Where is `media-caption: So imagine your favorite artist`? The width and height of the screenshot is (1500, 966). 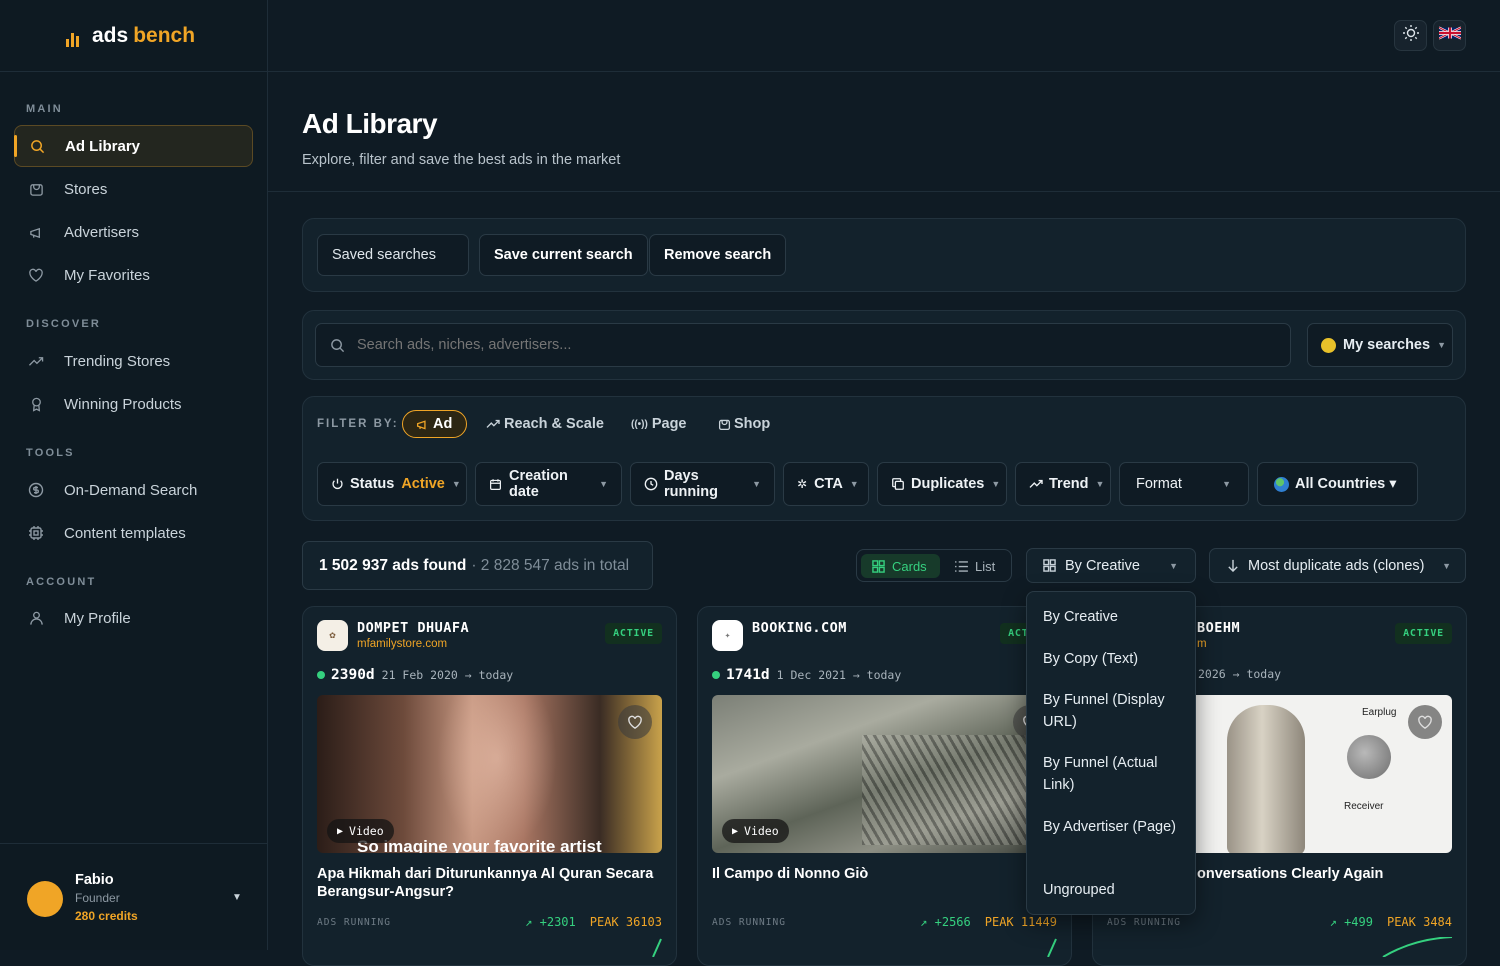 media-caption: So imagine your favorite artist is located at coordinates (479, 845).